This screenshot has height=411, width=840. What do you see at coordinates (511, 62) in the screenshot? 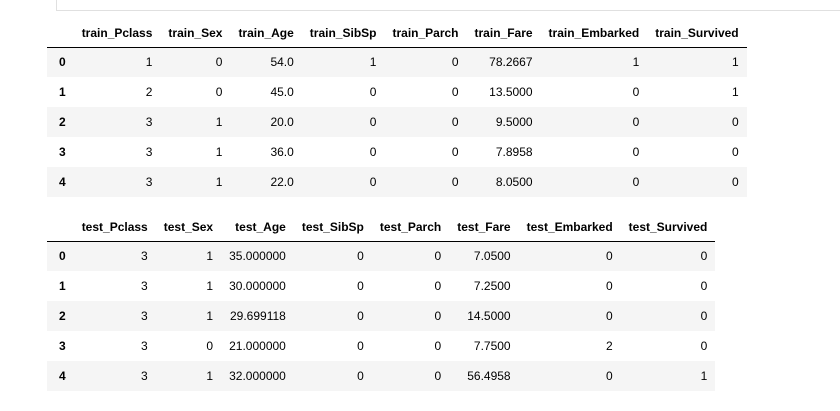
I see `table-cell: 78.2667` at bounding box center [511, 62].